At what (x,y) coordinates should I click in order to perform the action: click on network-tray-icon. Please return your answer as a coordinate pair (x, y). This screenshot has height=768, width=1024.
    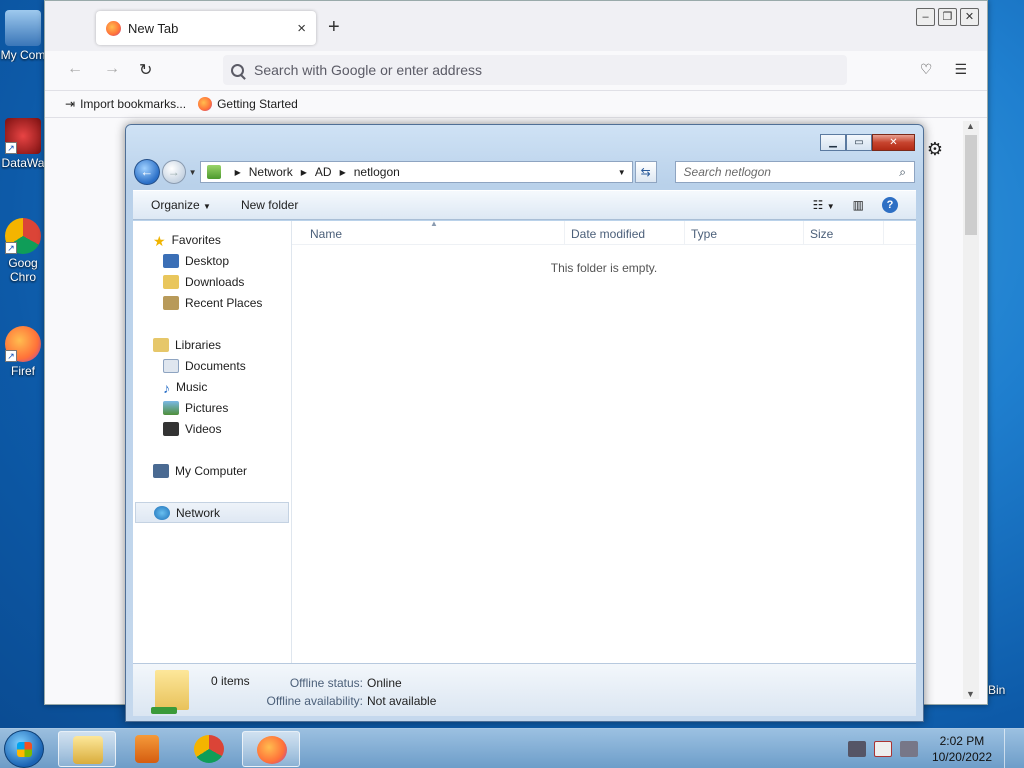
    Looking at the image, I should click on (856, 749).